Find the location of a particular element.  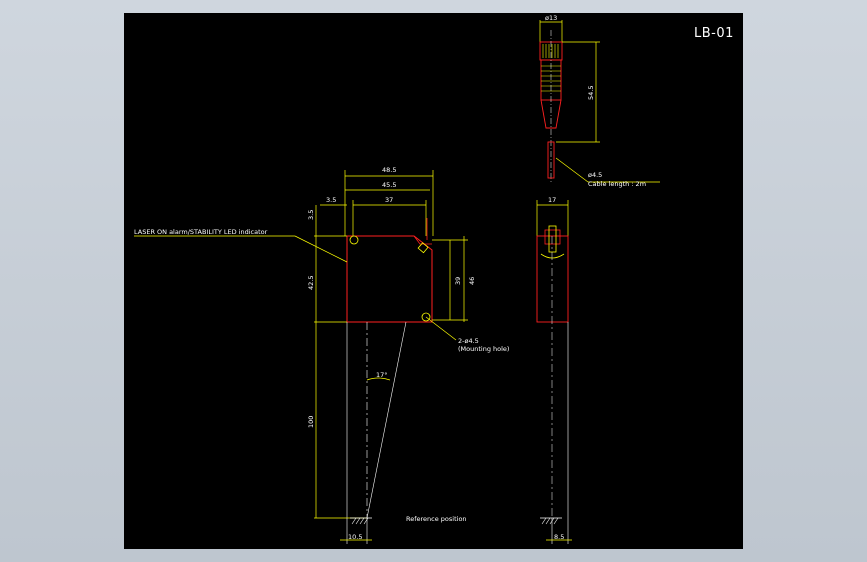

mounting-hole-note: 2-ø4.5 is located at coordinates (468, 341).